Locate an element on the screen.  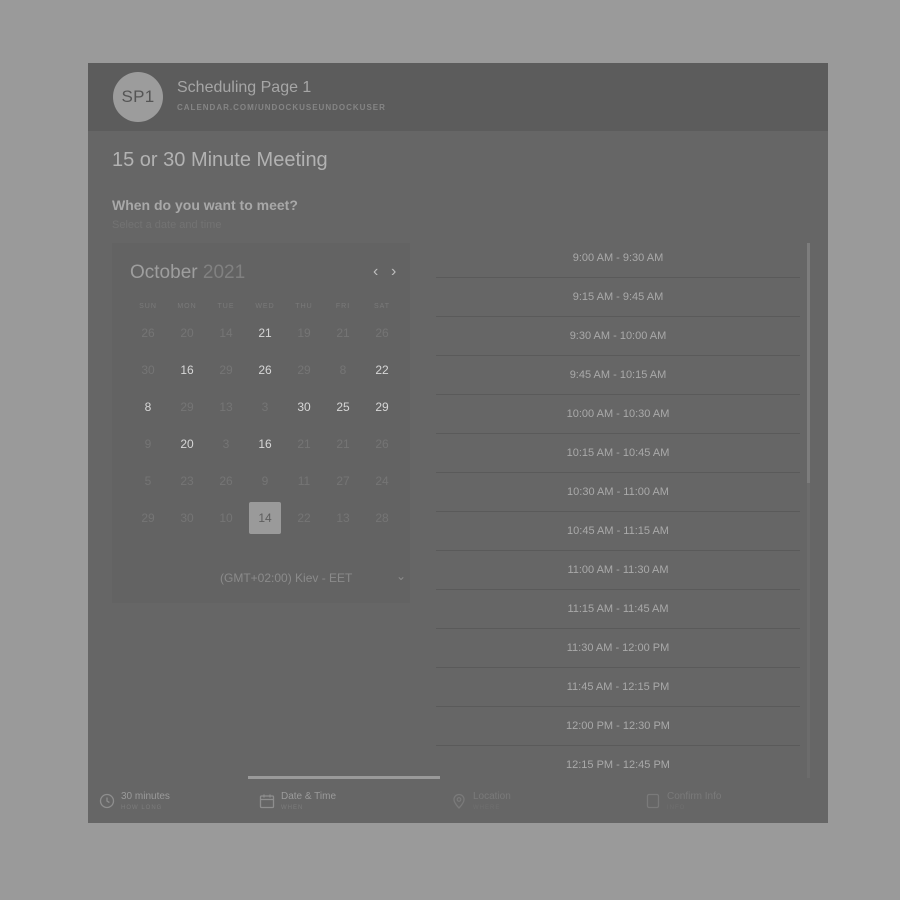
step-sublabel: WHERE is located at coordinates (487, 808).